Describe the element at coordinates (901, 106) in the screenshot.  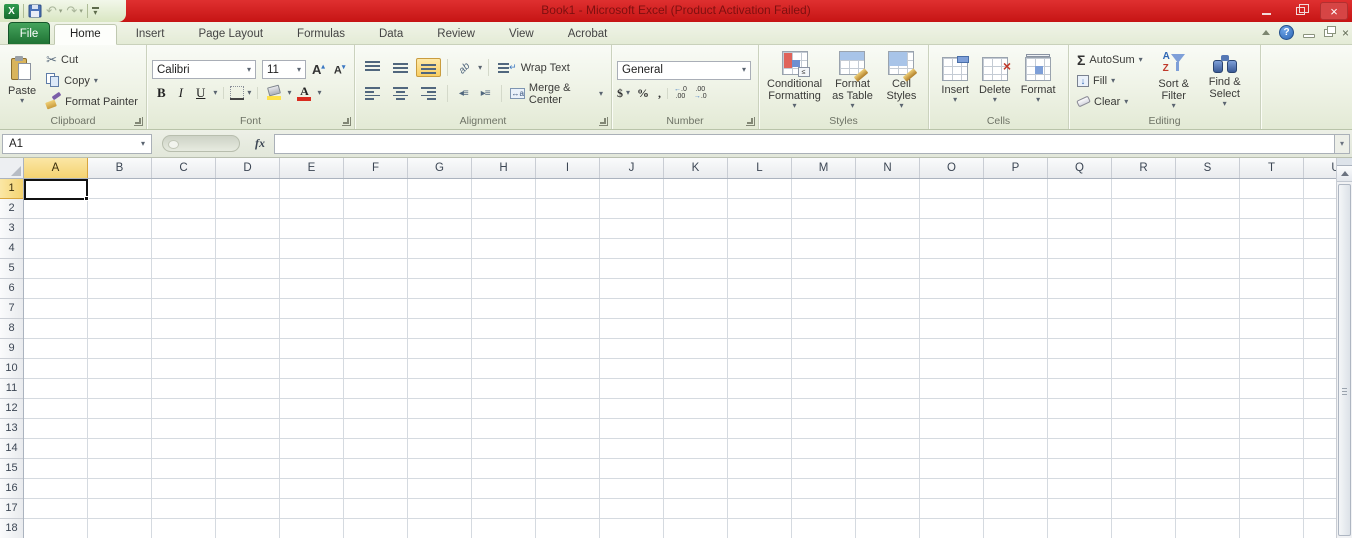
I see `cell-styles-dropdown-icon: ▾` at that location.